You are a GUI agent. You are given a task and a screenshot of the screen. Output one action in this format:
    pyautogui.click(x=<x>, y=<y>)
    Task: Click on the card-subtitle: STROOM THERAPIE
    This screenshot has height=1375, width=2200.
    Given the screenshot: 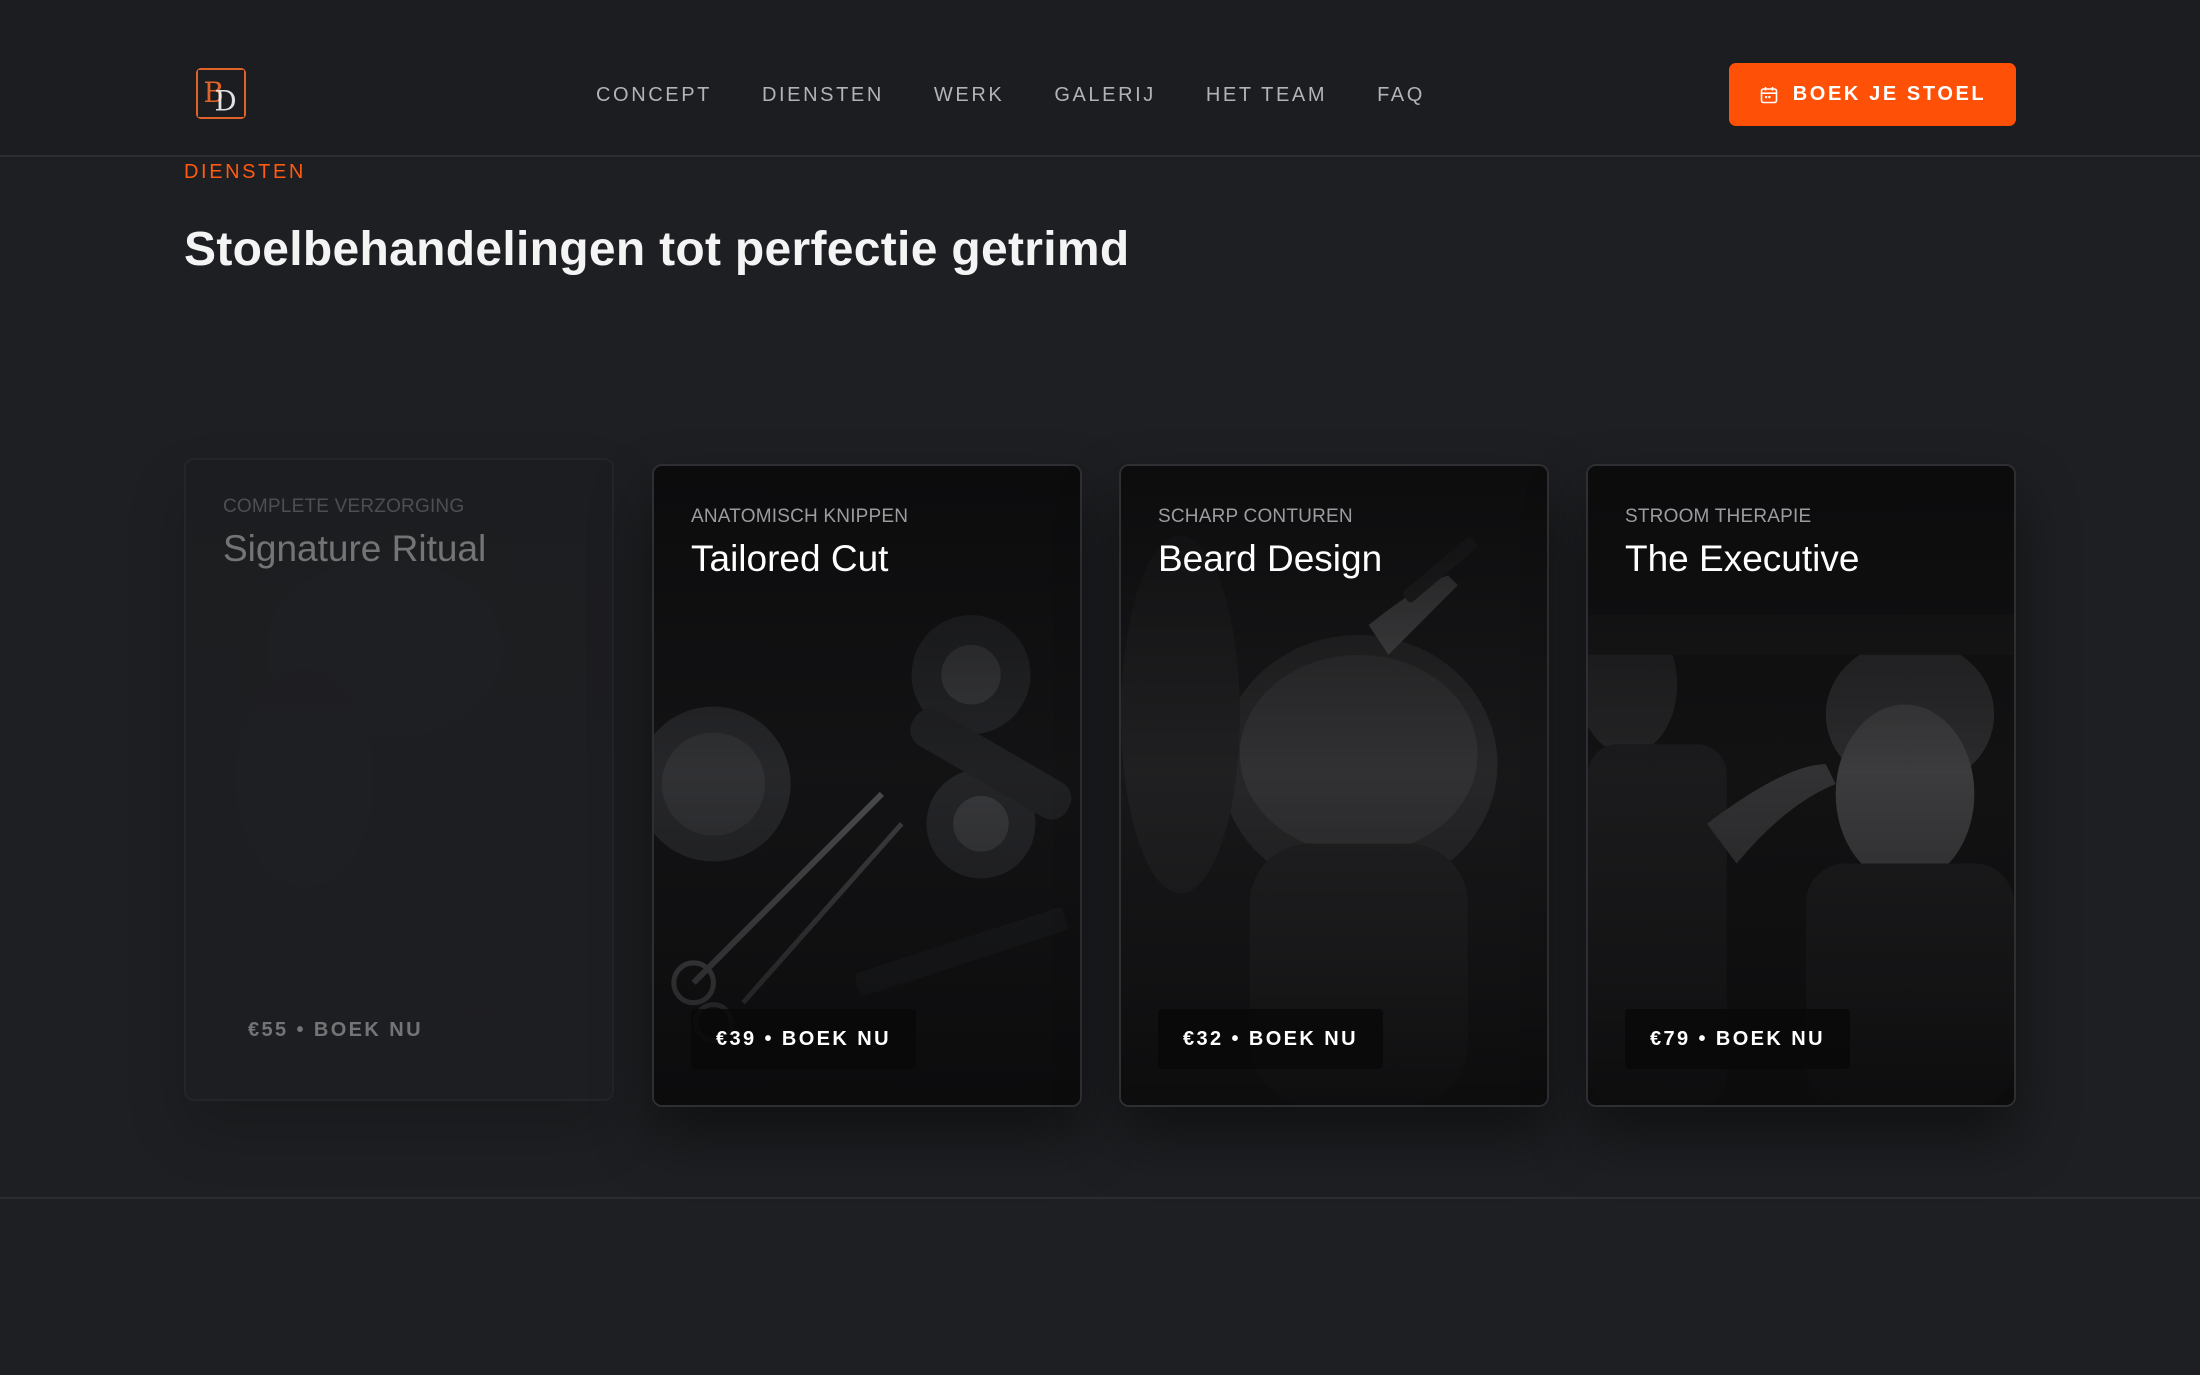 What is the action you would take?
    pyautogui.click(x=1718, y=516)
    